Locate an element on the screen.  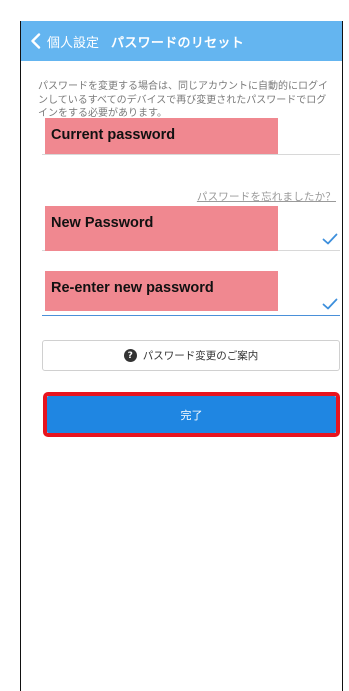
current-password-field: Current password is located at coordinates (191, 136).